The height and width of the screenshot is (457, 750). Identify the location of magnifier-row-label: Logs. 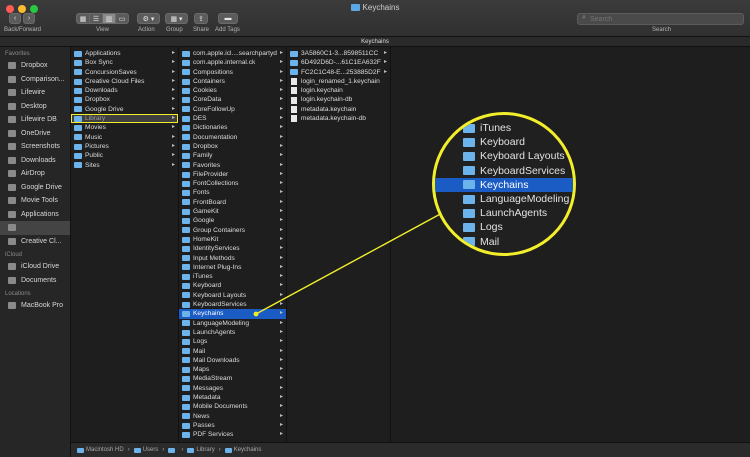
(491, 227).